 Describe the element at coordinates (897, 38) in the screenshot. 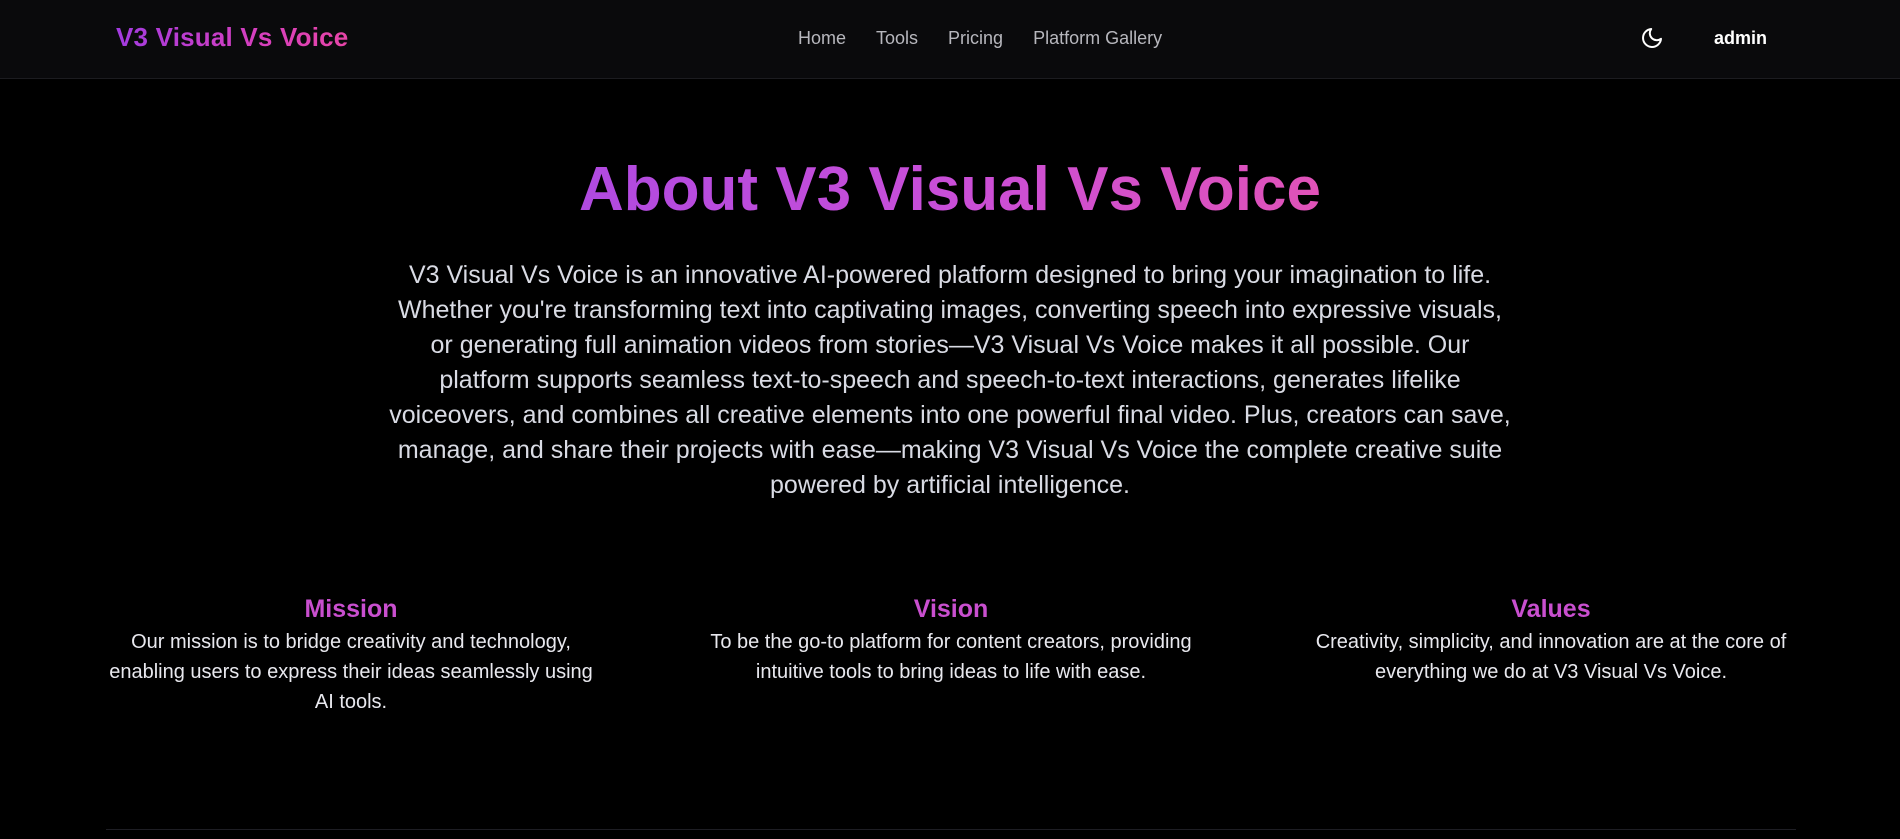

I see `nav-link-tools: Tools` at that location.